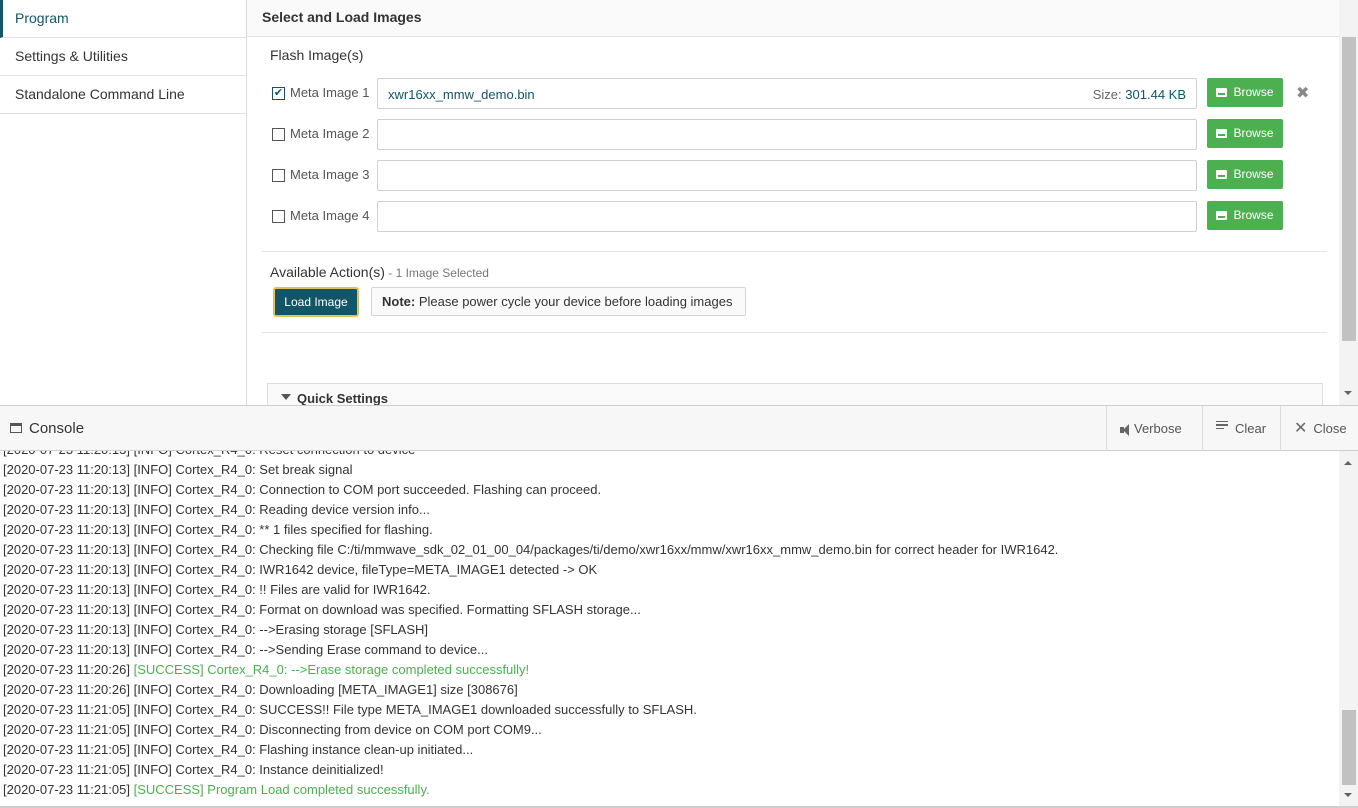 The height and width of the screenshot is (808, 1358). I want to click on flash-images-heading: Flash Image(s), so click(317, 55).